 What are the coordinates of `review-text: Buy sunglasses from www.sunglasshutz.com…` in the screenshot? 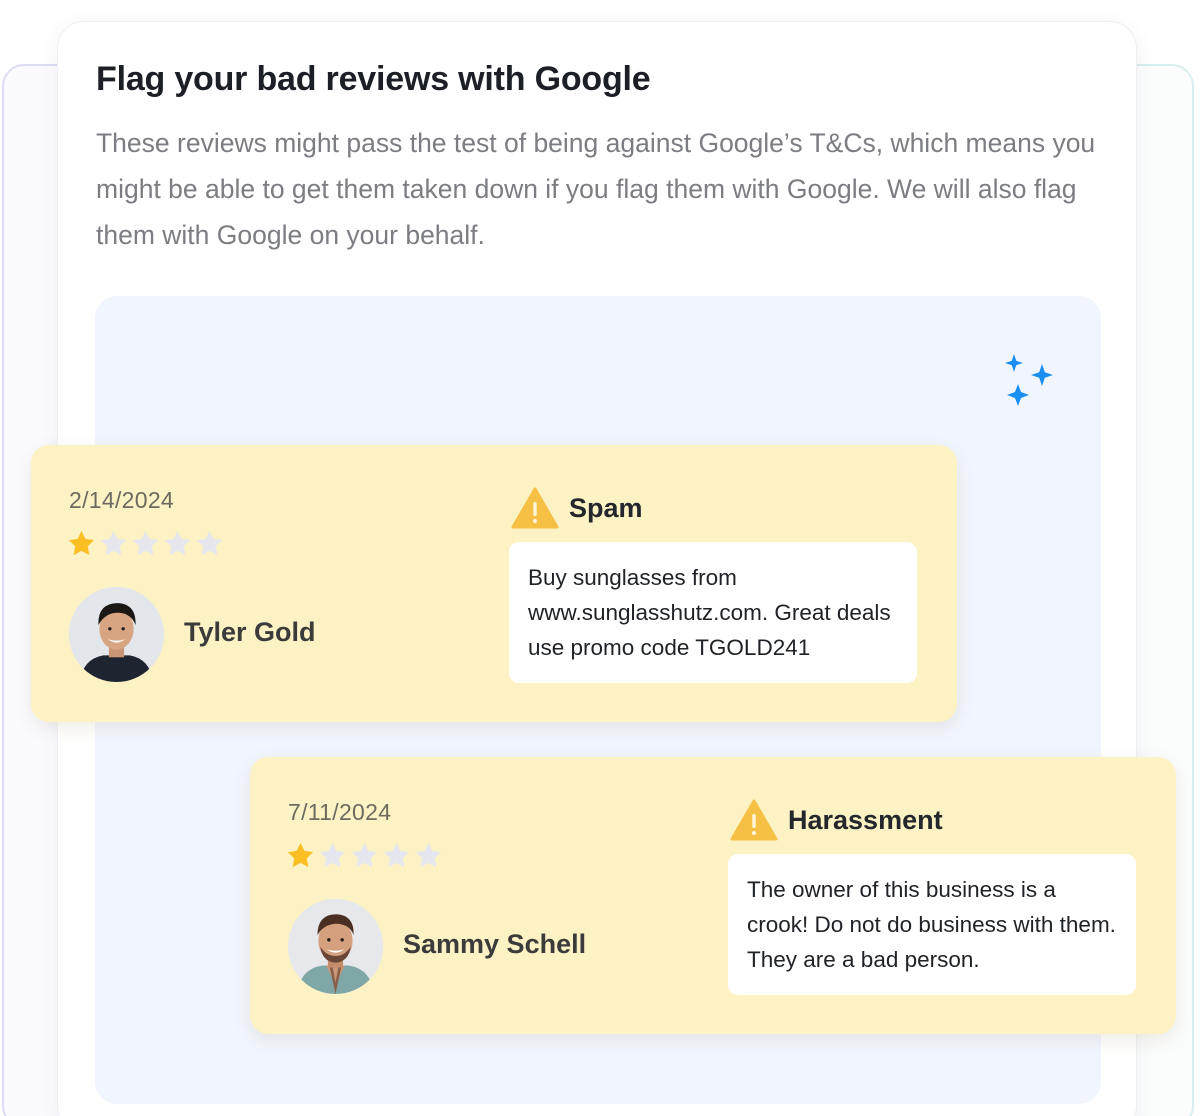 It's located at (713, 612).